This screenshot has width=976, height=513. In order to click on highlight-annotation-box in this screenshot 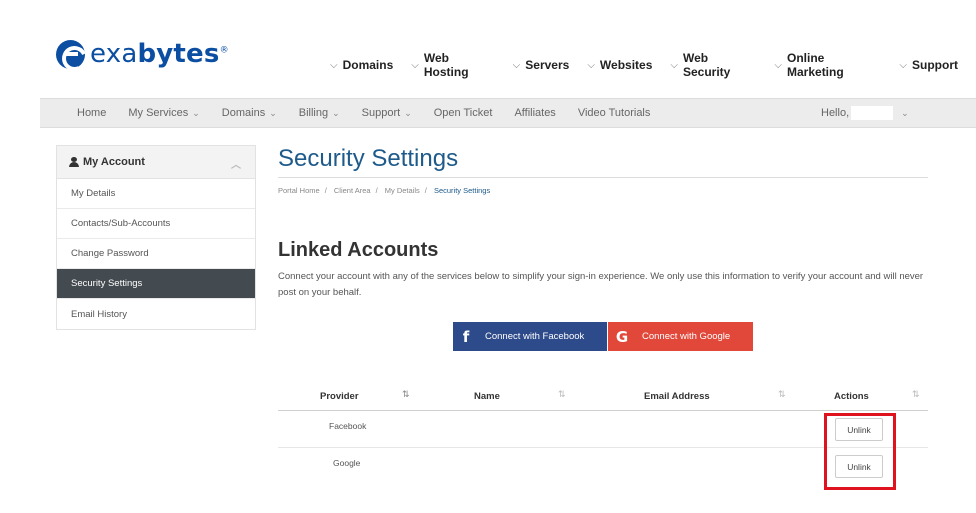, I will do `click(860, 451)`.